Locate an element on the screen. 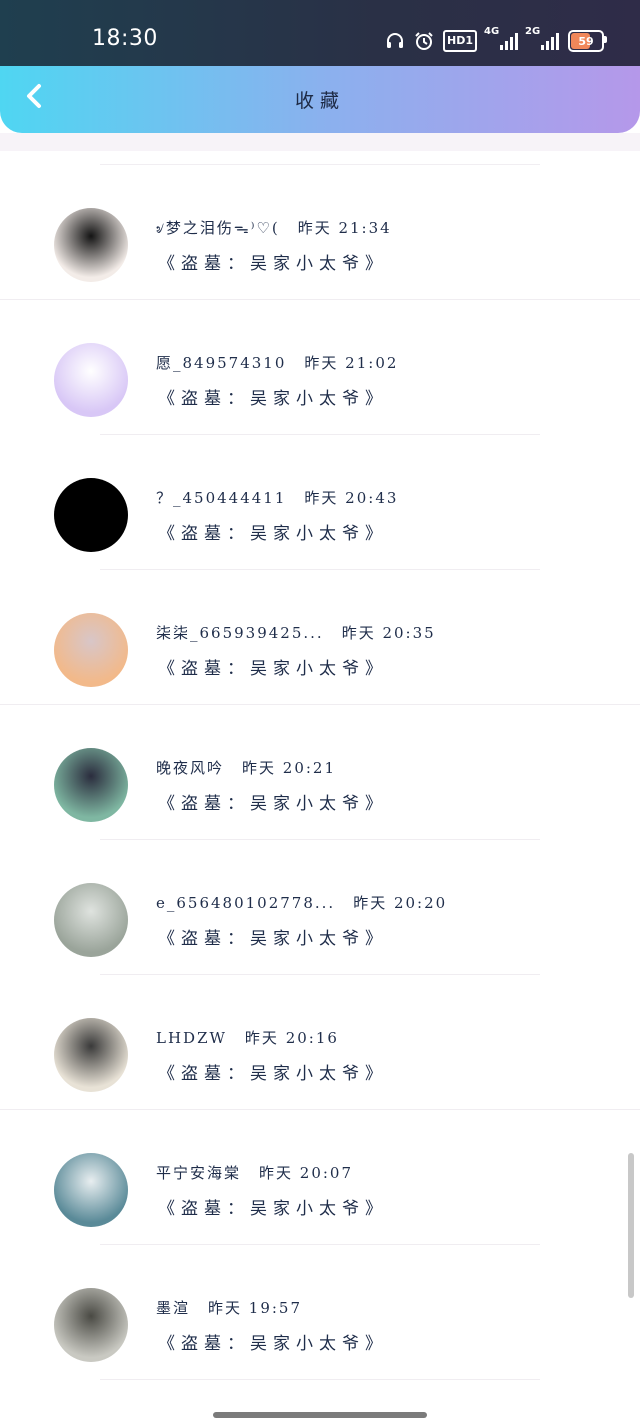  signal-2g-label: 2G is located at coordinates (533, 31).